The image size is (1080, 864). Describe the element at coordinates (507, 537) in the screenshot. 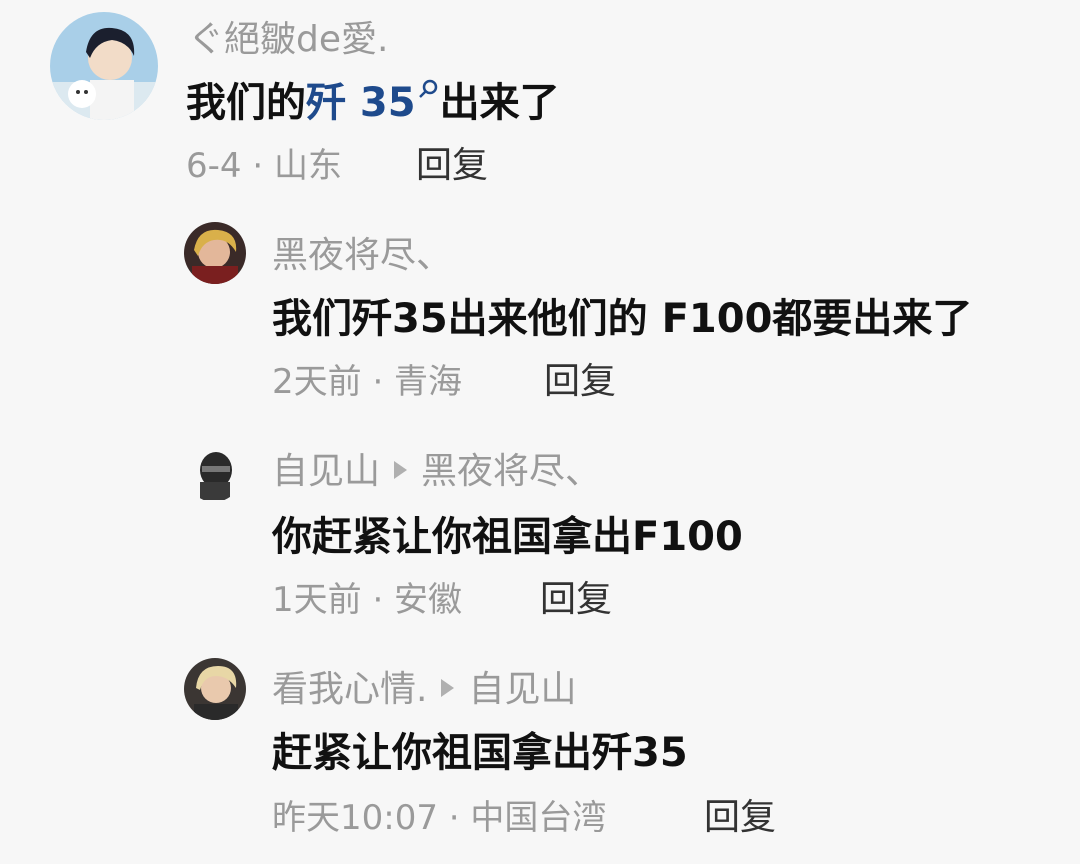

I see `comment-text: 你赶紧让你祖国拿出F100` at that location.